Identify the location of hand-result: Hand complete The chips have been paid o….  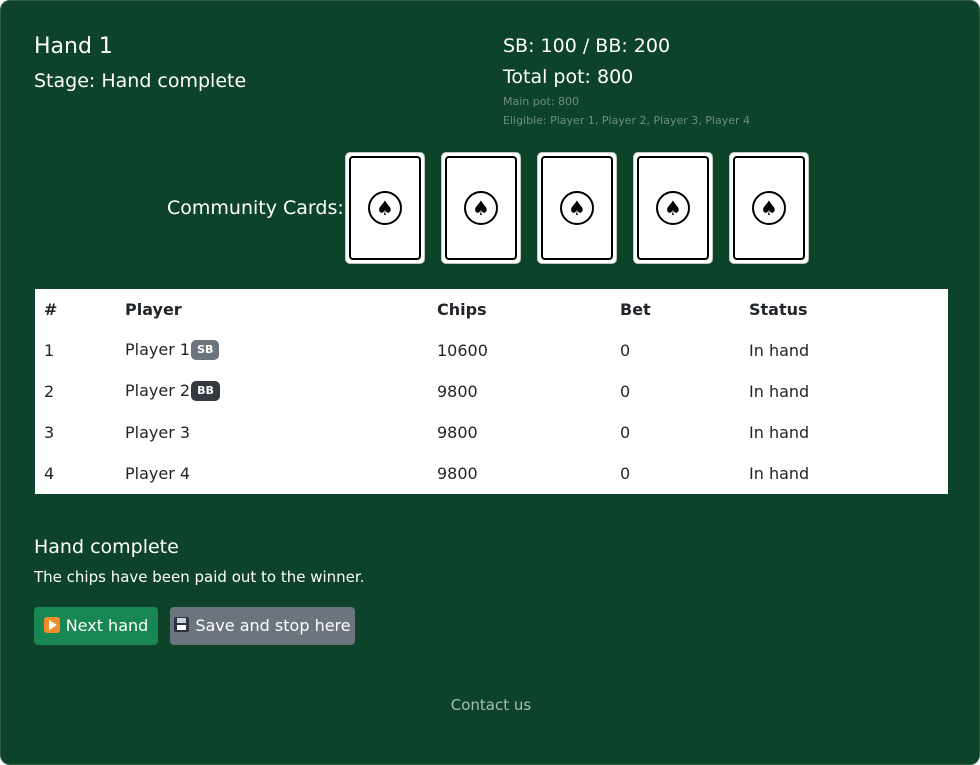
(199, 560).